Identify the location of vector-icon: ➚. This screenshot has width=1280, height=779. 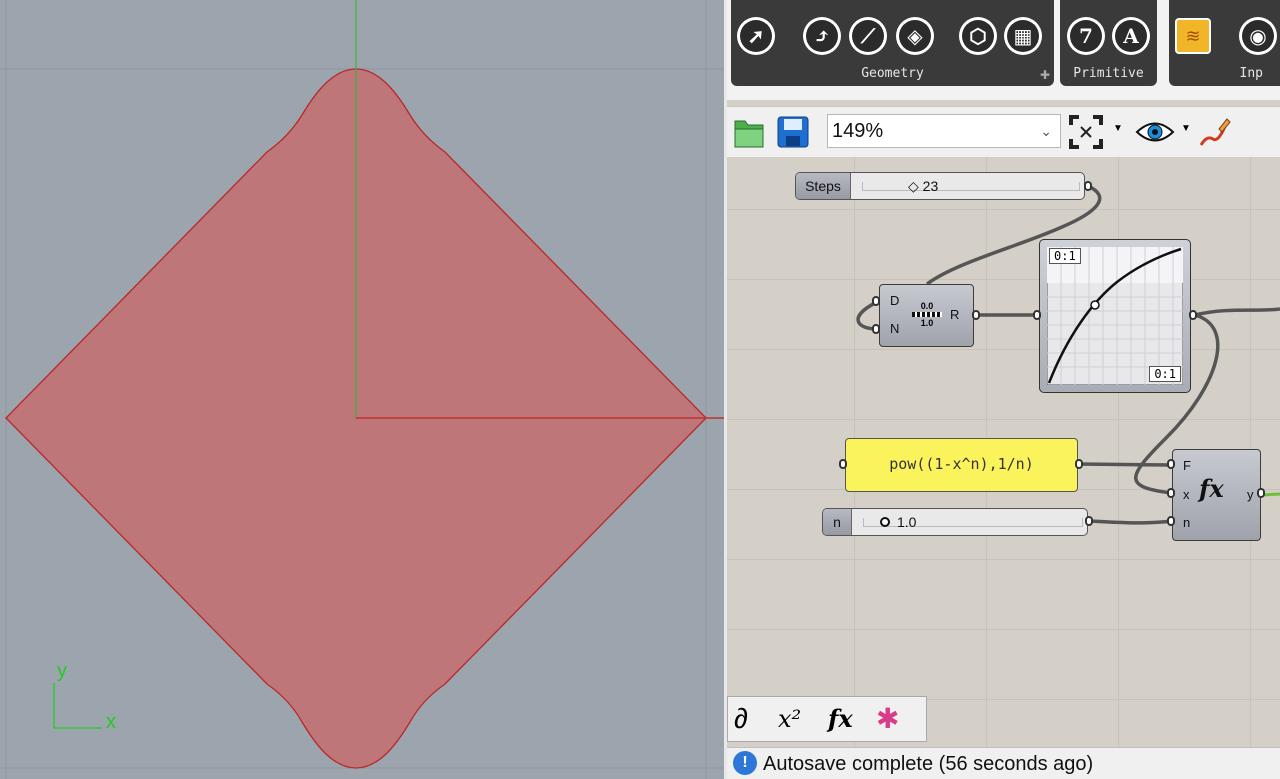
(756, 36).